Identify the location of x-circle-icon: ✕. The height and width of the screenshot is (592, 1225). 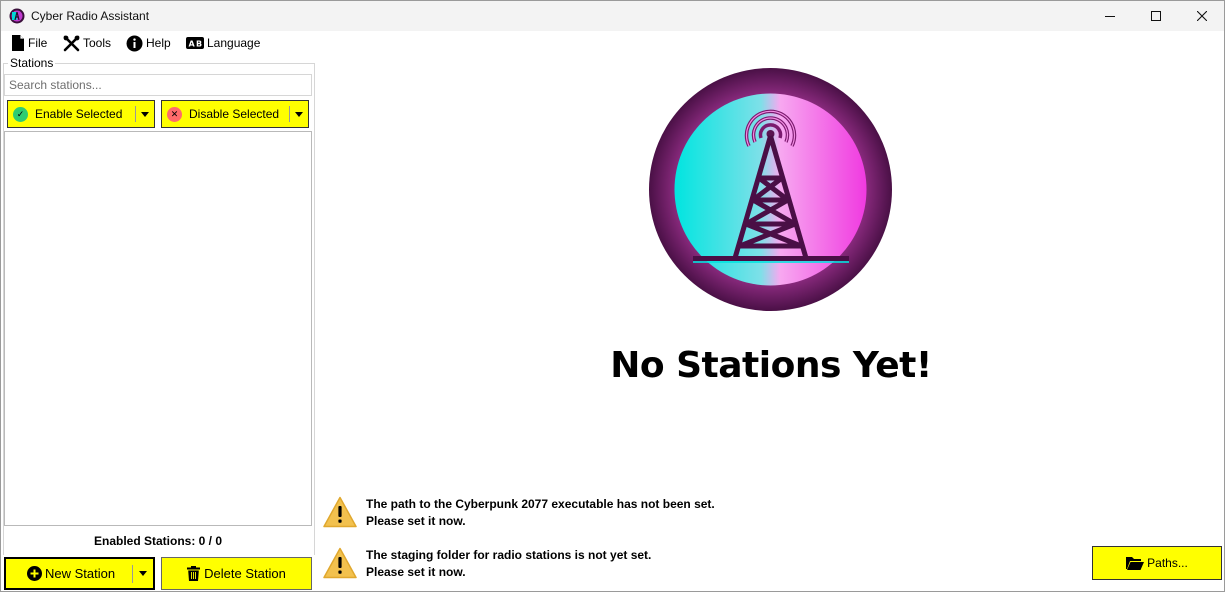
(174, 114).